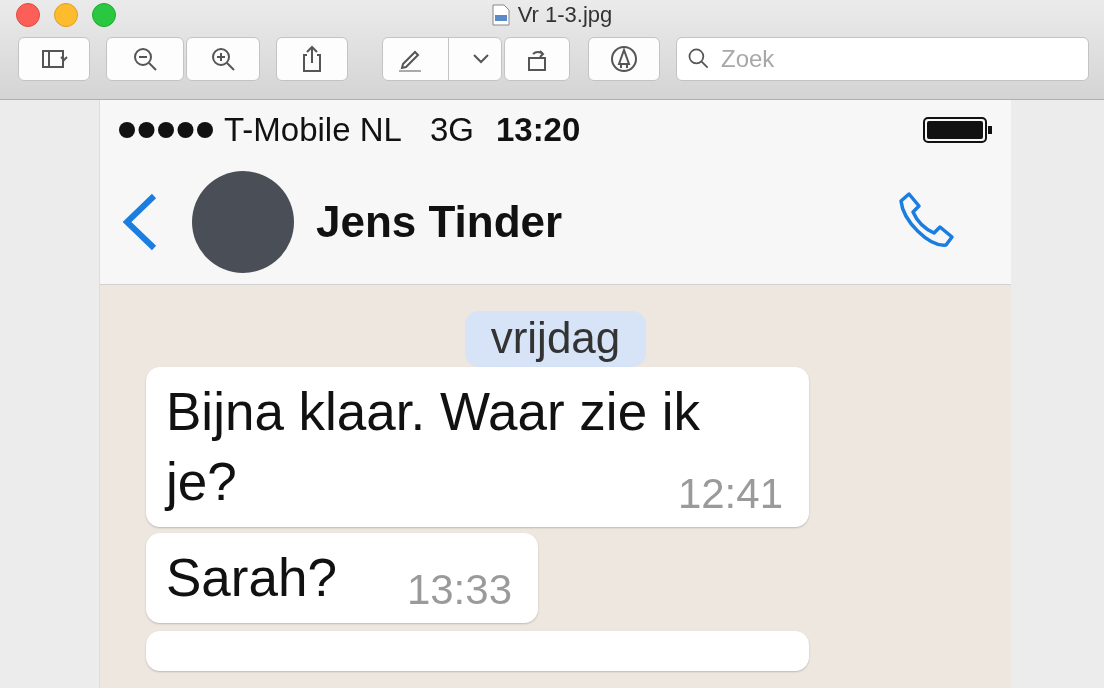 This screenshot has width=1104, height=688. I want to click on message-time: 13:33, so click(459, 590).